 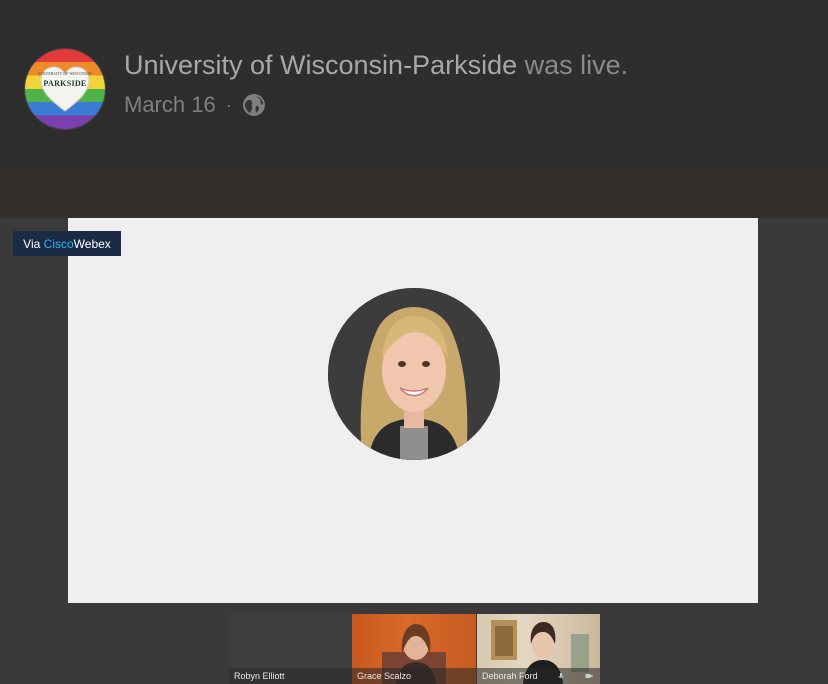 What do you see at coordinates (92, 243) in the screenshot?
I see `badge-product: Webex` at bounding box center [92, 243].